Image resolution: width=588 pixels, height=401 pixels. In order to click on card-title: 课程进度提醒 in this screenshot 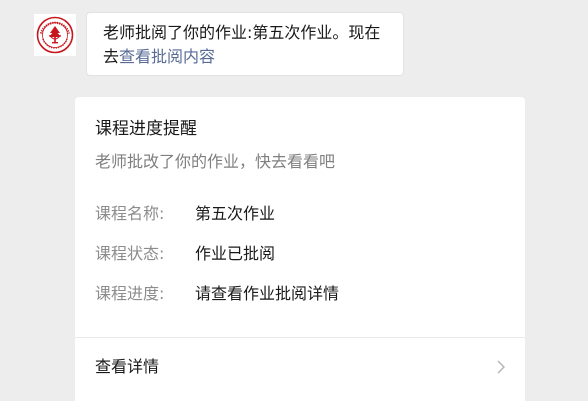, I will do `click(146, 129)`.